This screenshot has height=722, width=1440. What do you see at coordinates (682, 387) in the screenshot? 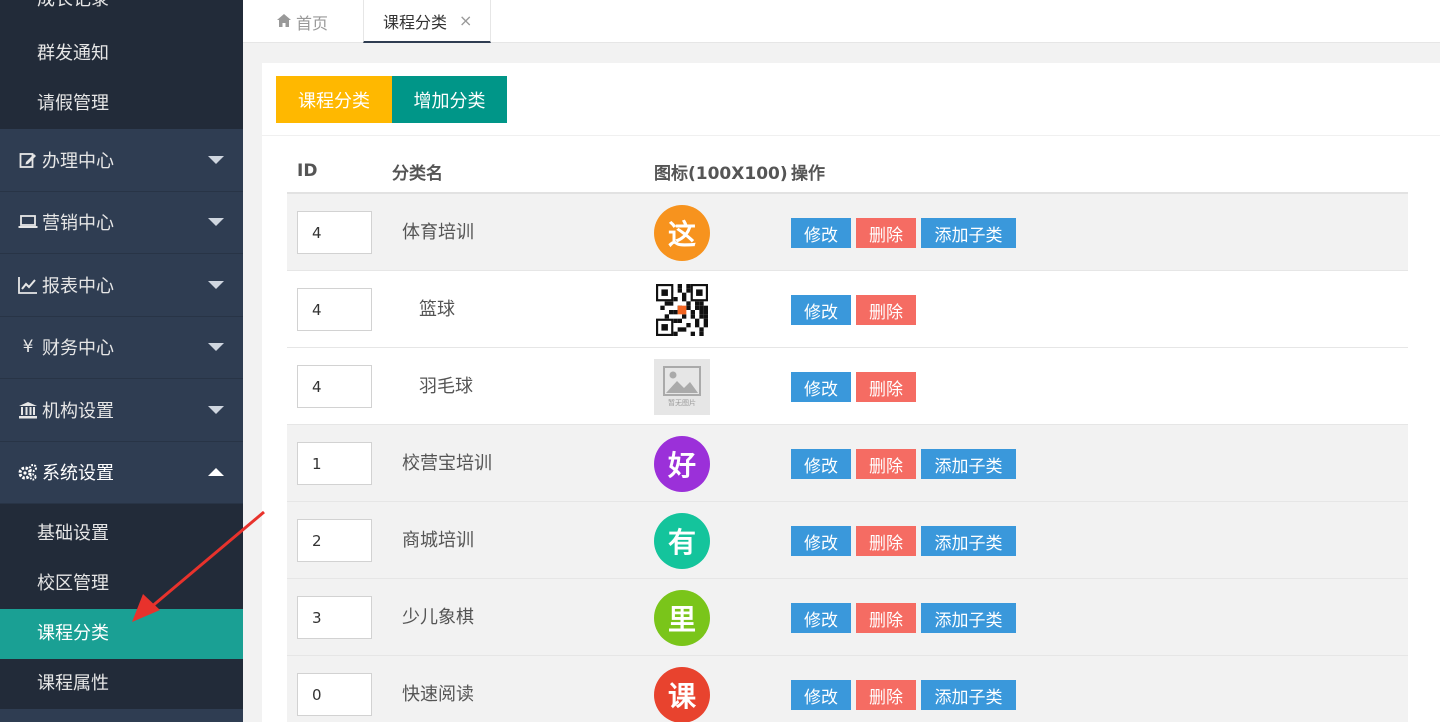
I see `image-placeholder-icon: 暂无图片` at bounding box center [682, 387].